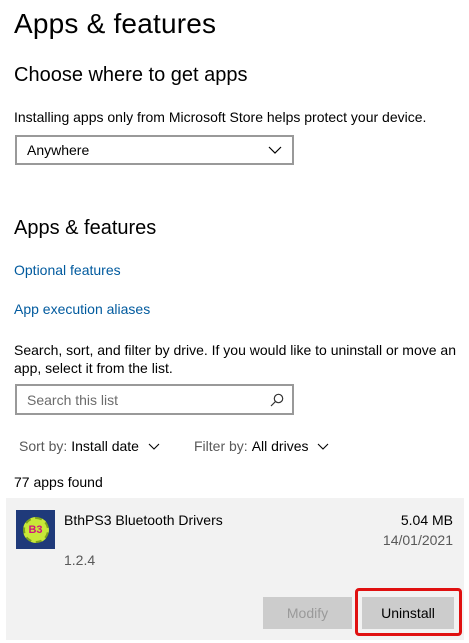 This screenshot has width=469, height=643. Describe the element at coordinates (131, 75) in the screenshot. I see `choose-apps-heading: Choose where to get apps` at that location.